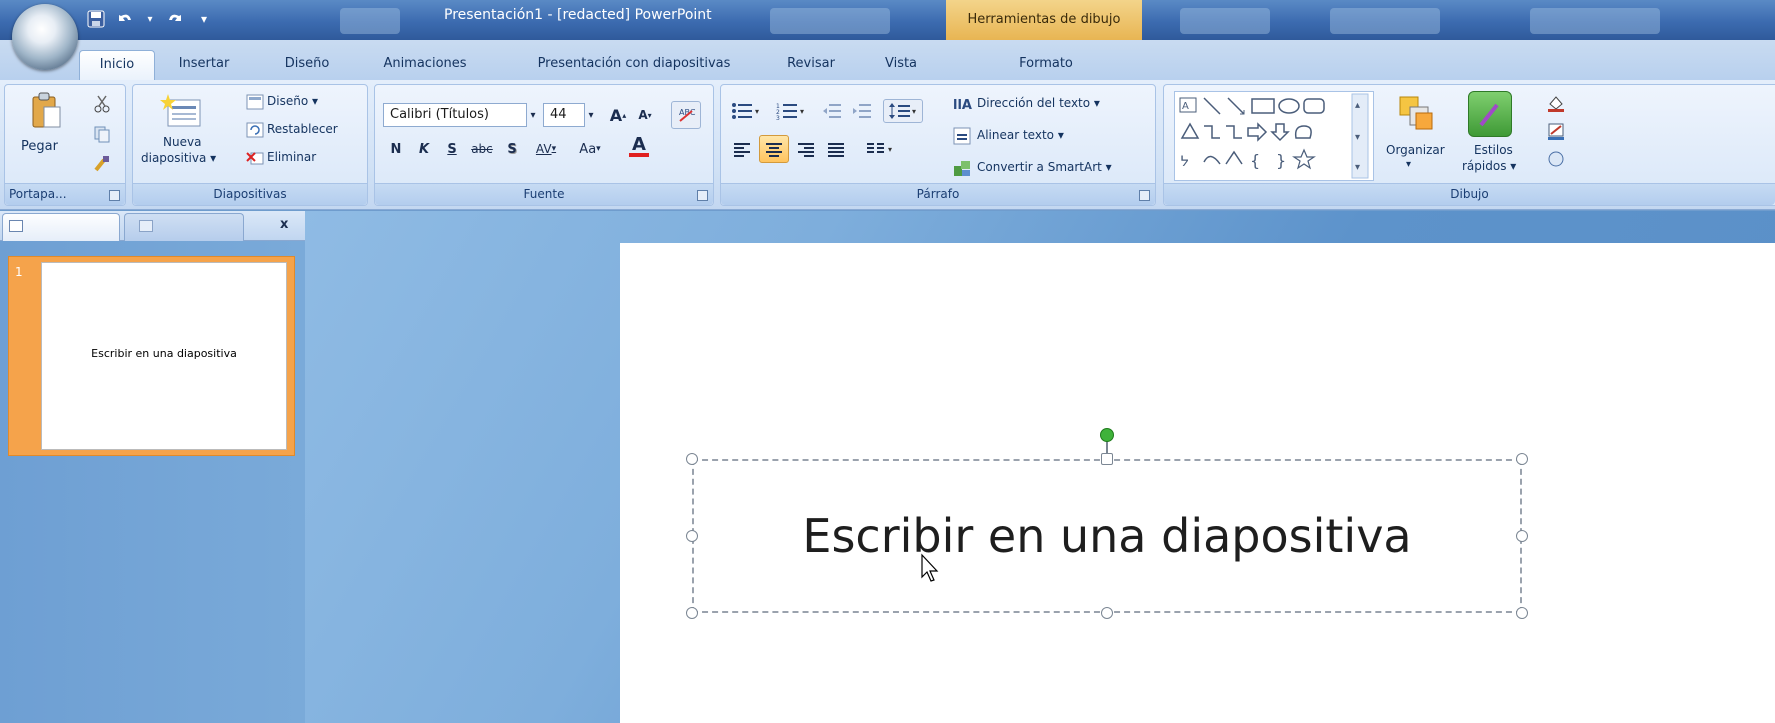 The width and height of the screenshot is (1775, 723). What do you see at coordinates (1415, 150) in the screenshot?
I see `arrange-button: Organizar` at bounding box center [1415, 150].